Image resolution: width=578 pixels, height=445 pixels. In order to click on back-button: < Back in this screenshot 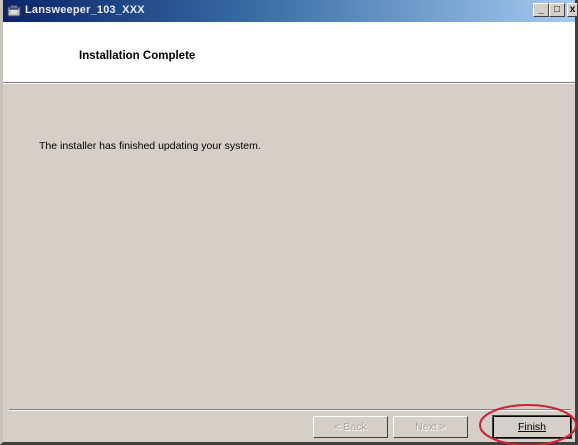, I will do `click(350, 427)`.